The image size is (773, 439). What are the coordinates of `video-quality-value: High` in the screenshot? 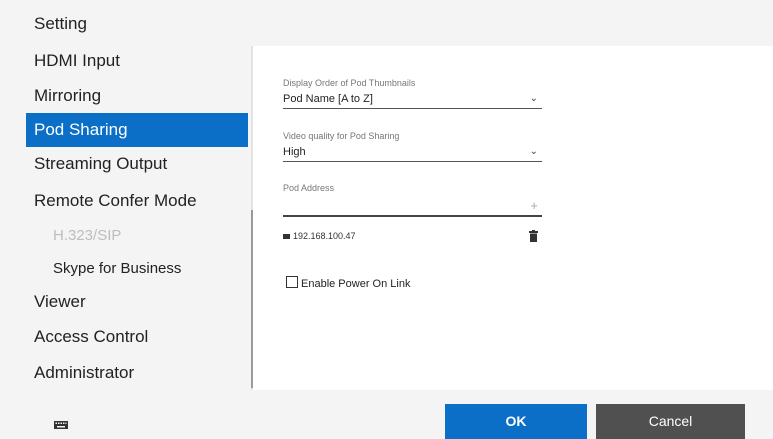 It's located at (294, 152).